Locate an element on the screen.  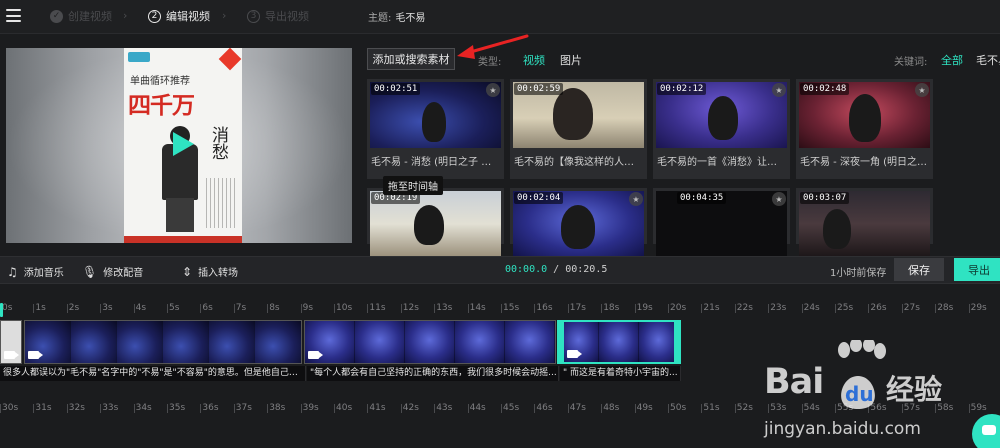
step-3-number: 3 is located at coordinates (253, 16).